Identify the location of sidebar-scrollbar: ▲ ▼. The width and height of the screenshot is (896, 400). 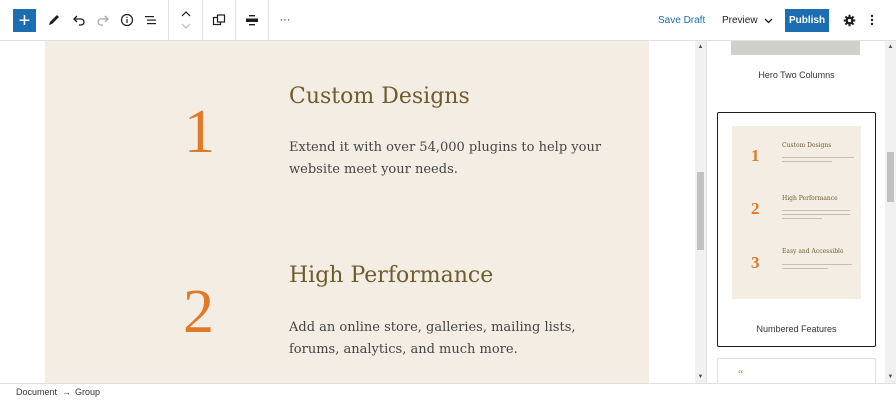
(890, 212).